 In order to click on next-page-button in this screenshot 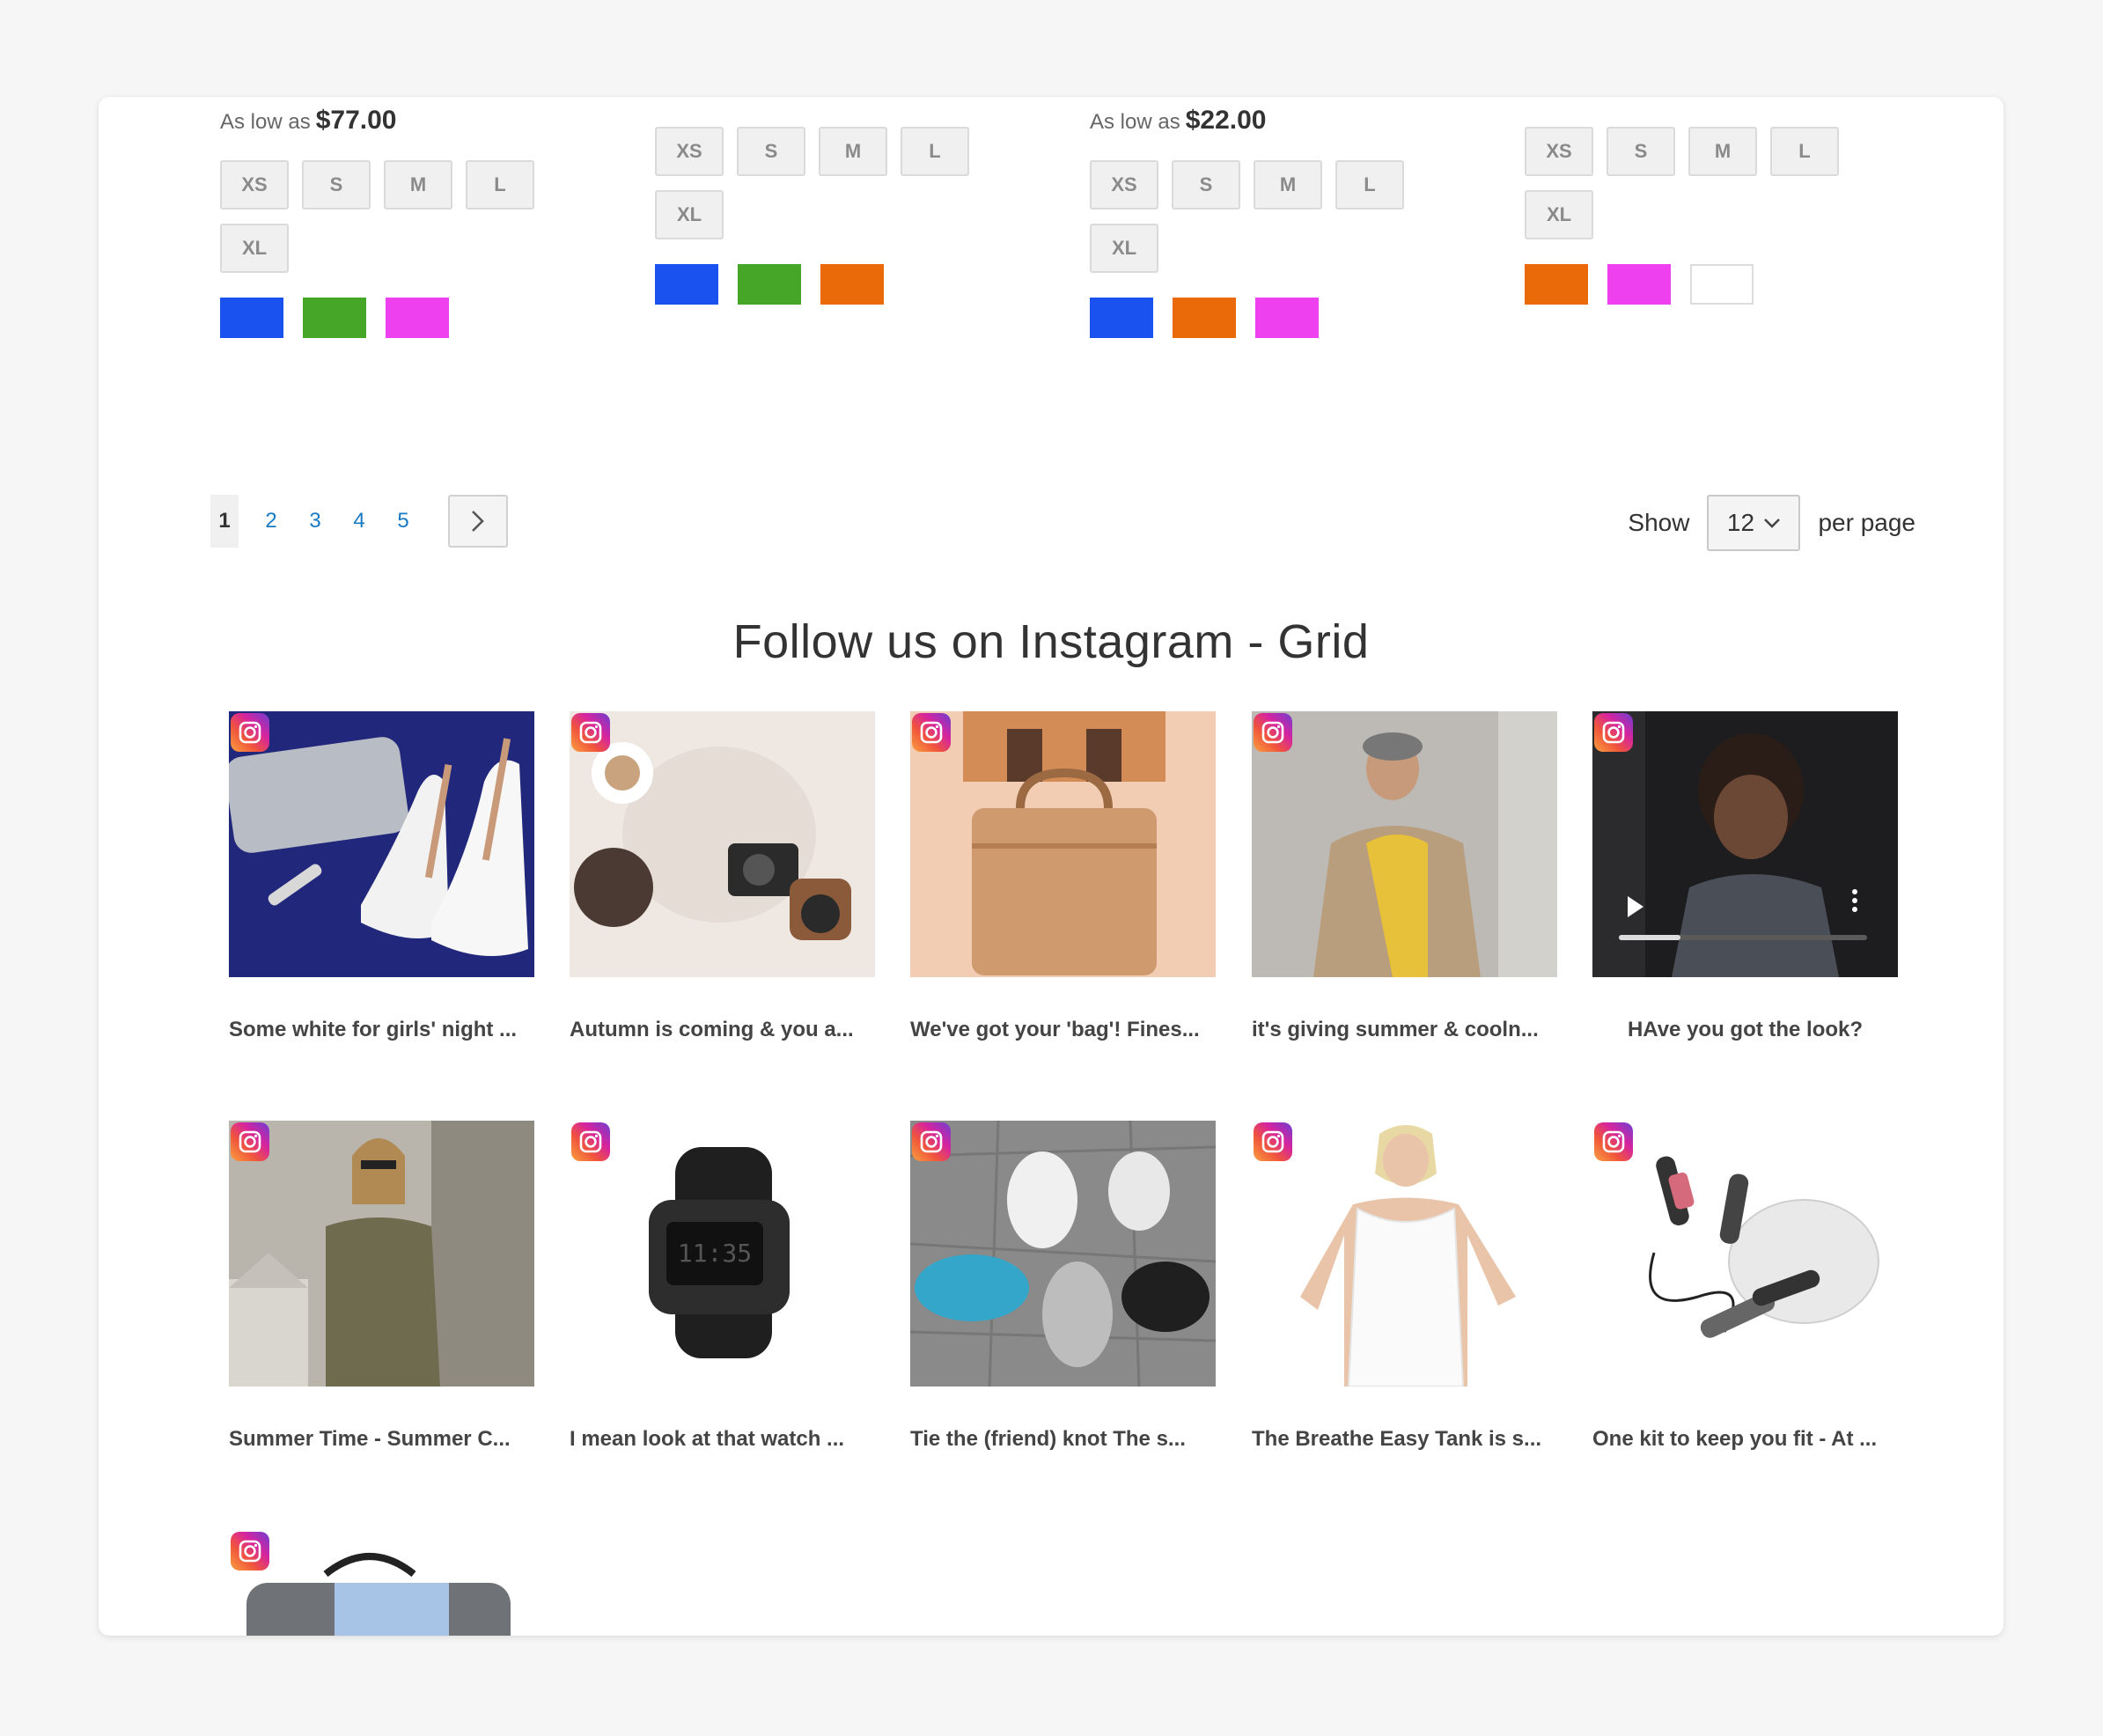, I will do `click(478, 521)`.